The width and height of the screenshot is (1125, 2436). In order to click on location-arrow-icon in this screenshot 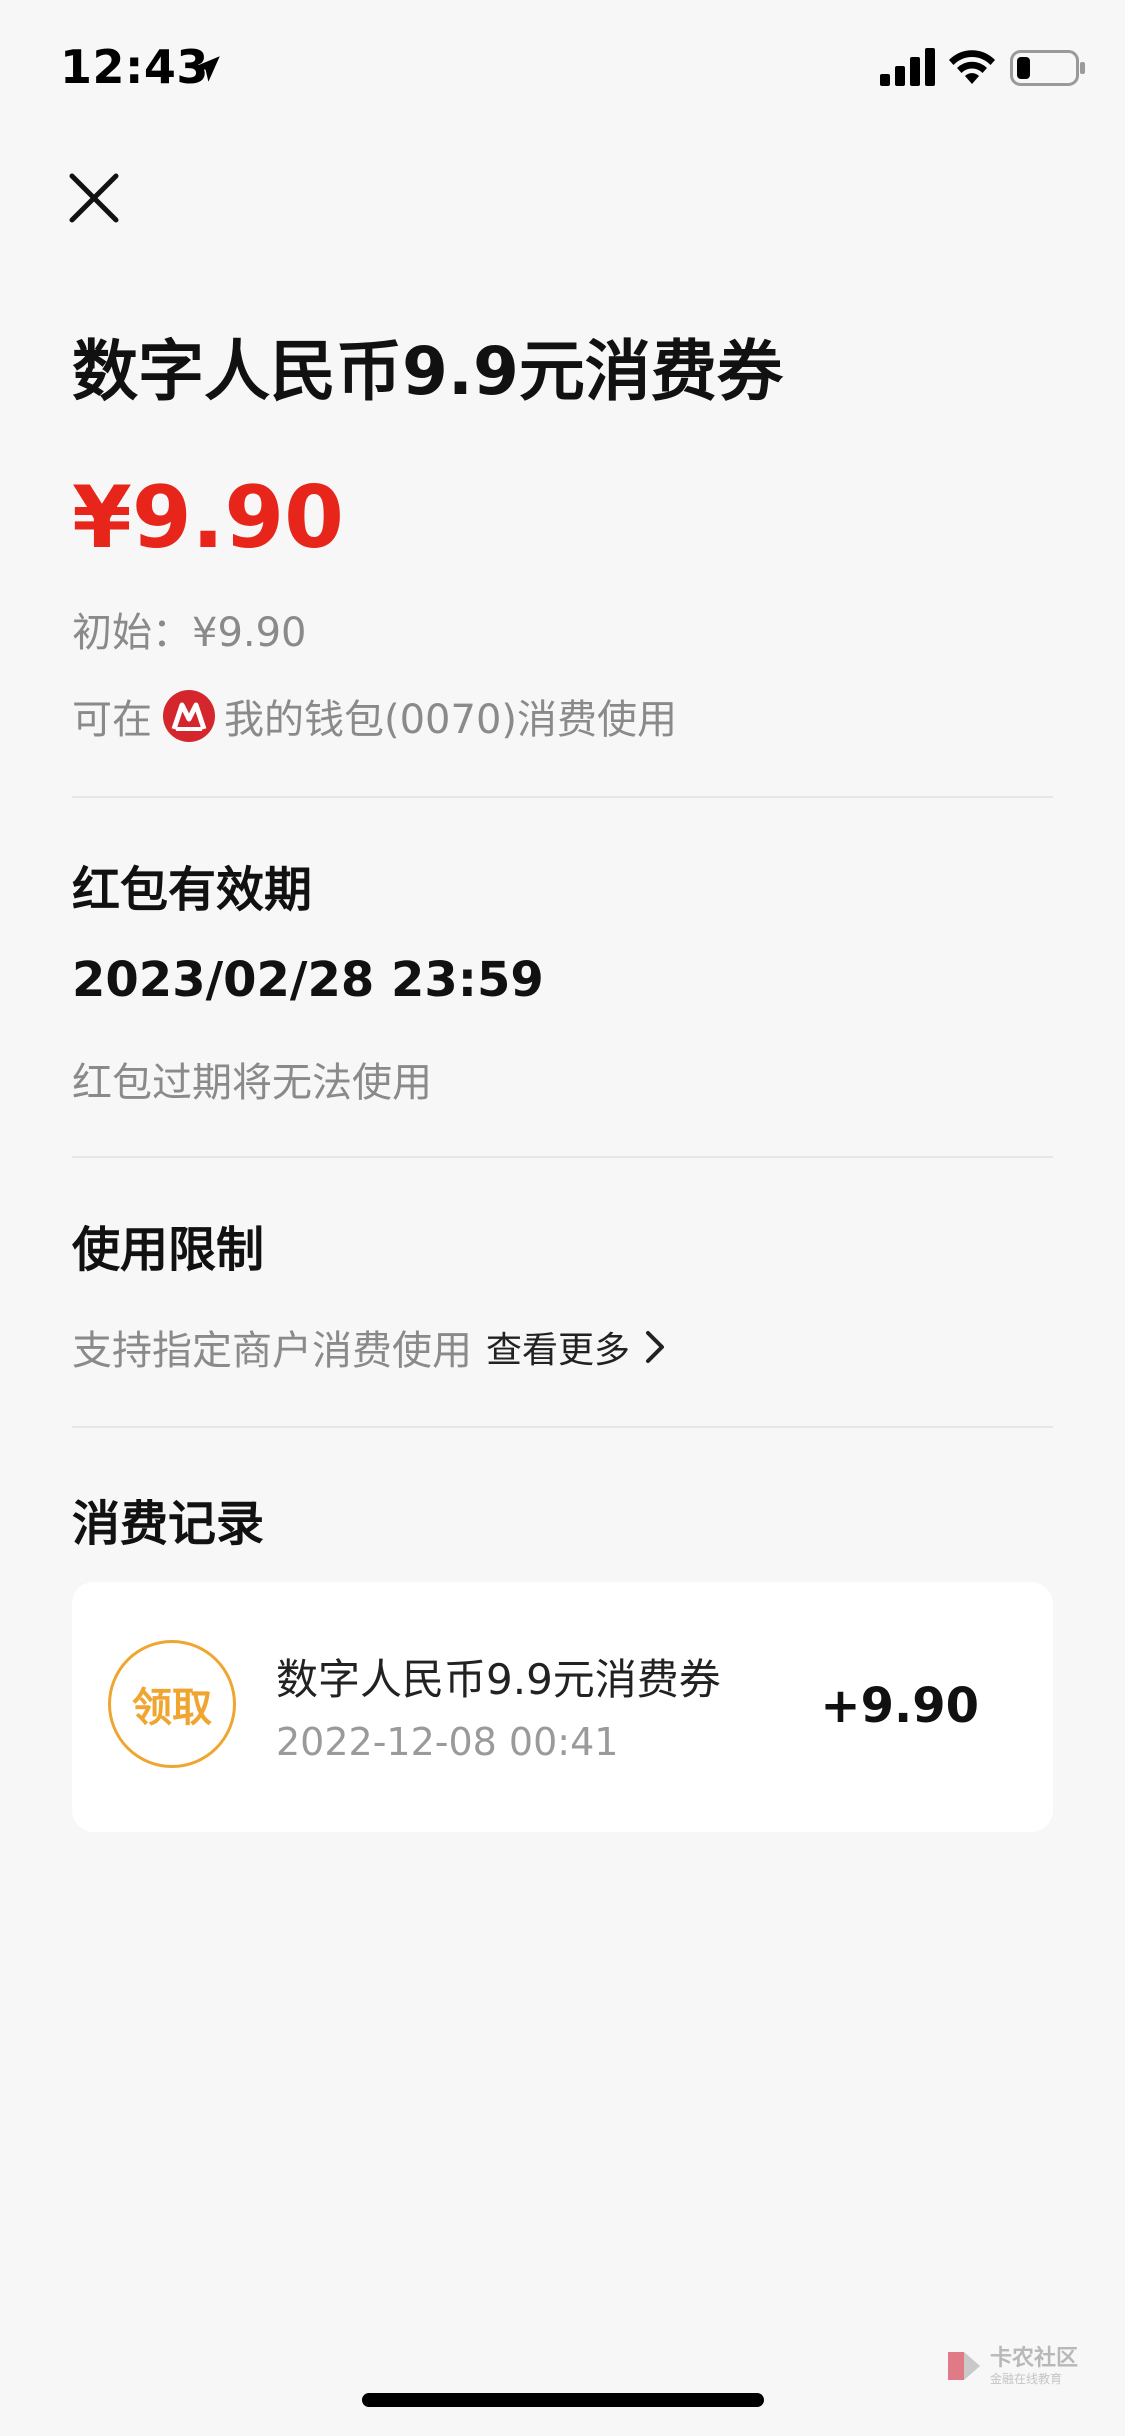, I will do `click(207, 69)`.